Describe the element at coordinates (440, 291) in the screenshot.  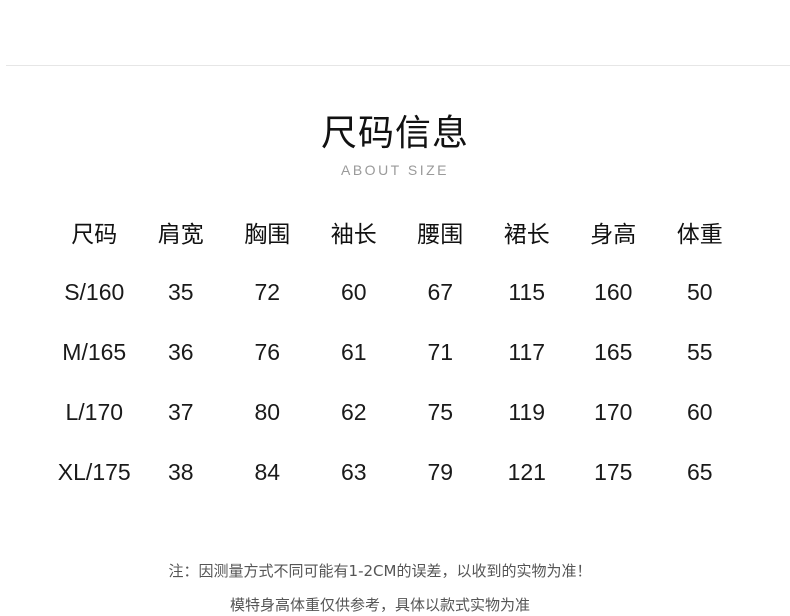
I see `cell-waist: 67` at that location.